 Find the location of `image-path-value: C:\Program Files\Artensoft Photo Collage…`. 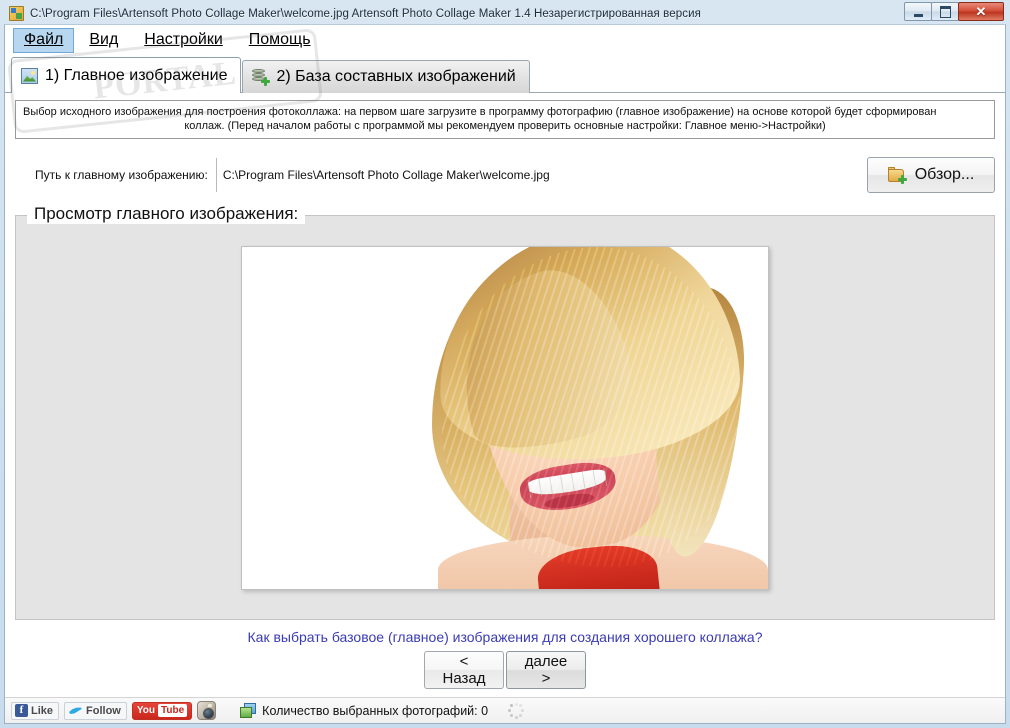

image-path-value: C:\Program Files\Artensoft Photo Collage… is located at coordinates (386, 175).